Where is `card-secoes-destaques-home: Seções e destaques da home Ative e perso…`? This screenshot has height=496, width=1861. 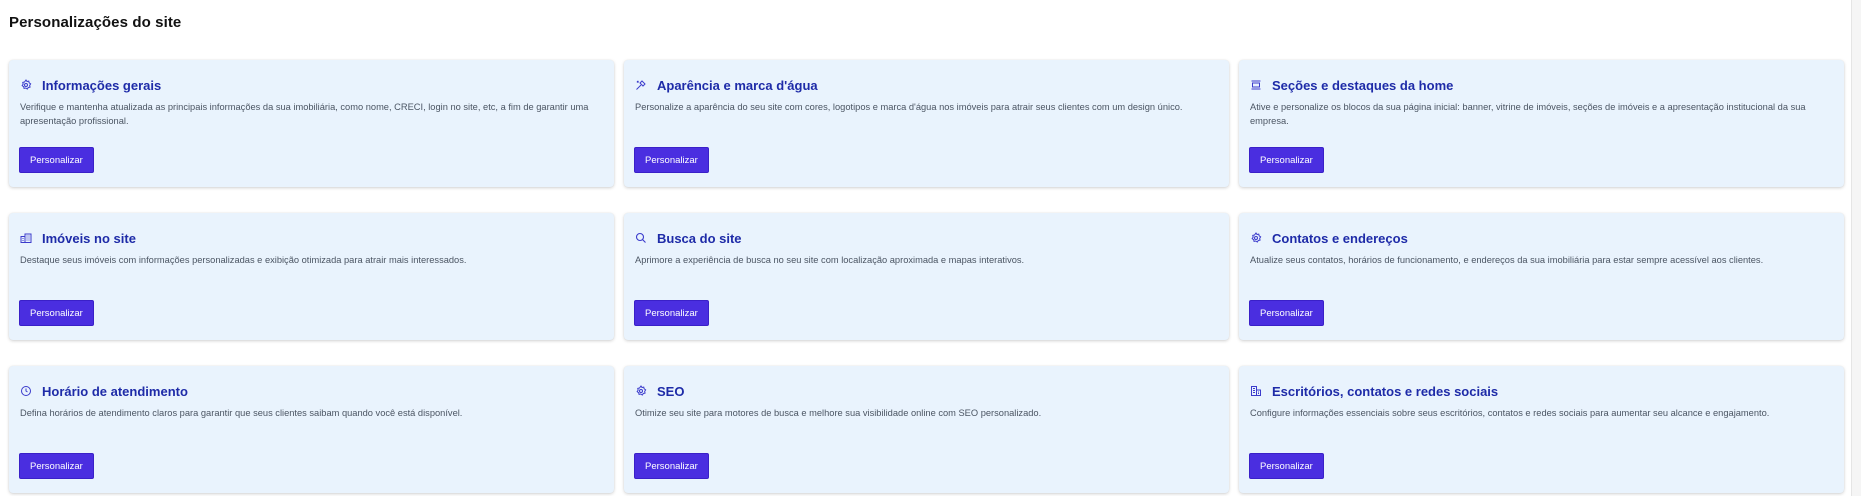
card-secoes-destaques-home: Seções e destaques da home Ative e perso… is located at coordinates (1541, 123).